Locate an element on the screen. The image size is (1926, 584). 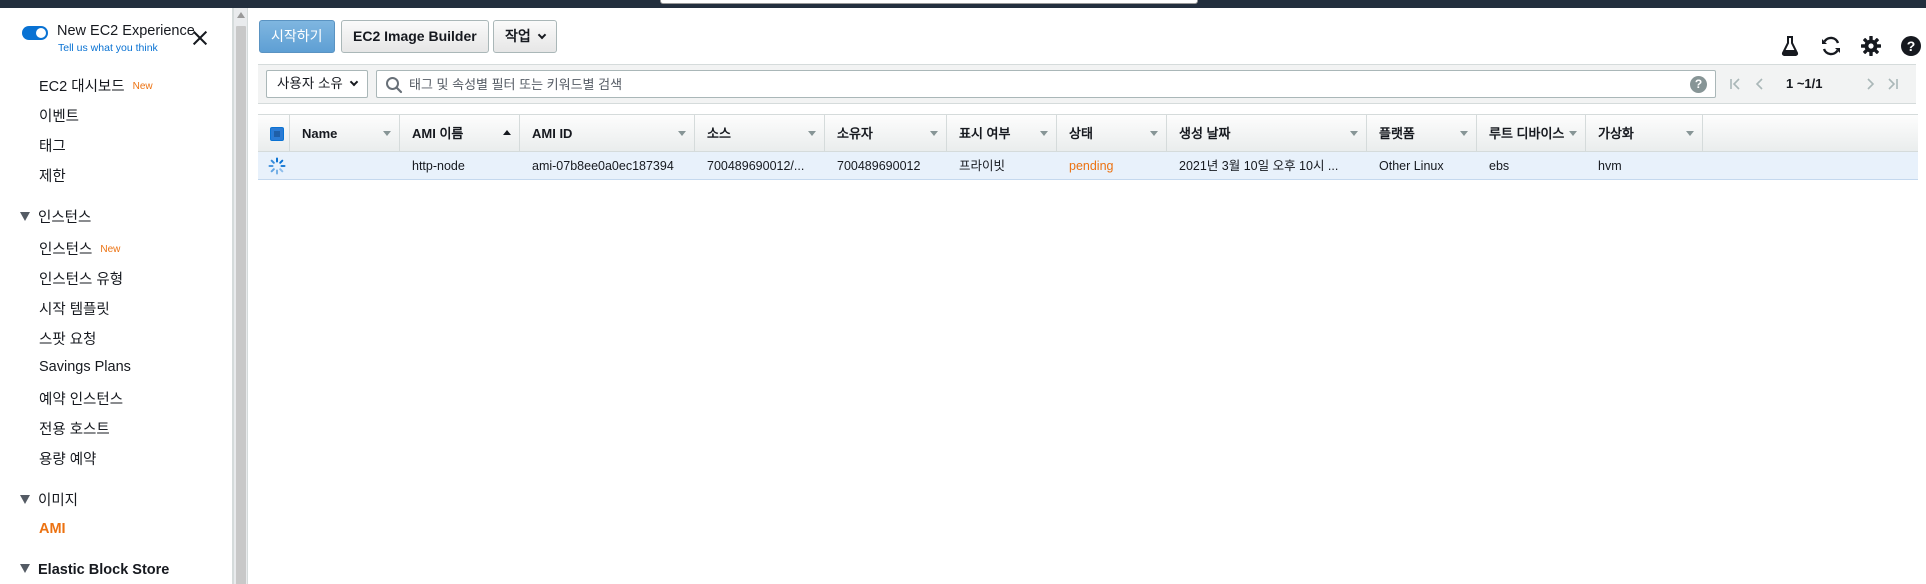
column-header-label: 플랫폼 is located at coordinates (1397, 133).